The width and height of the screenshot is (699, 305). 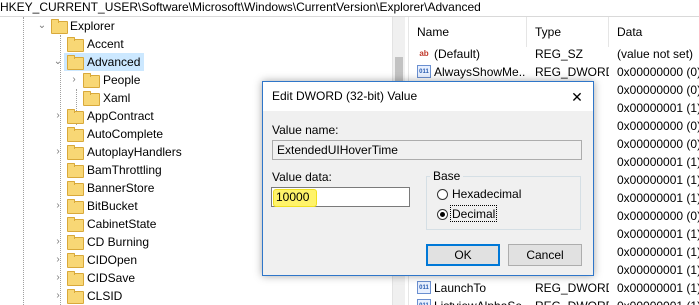 I want to click on tree-item-label: AutoplayHandlers, so click(x=134, y=152).